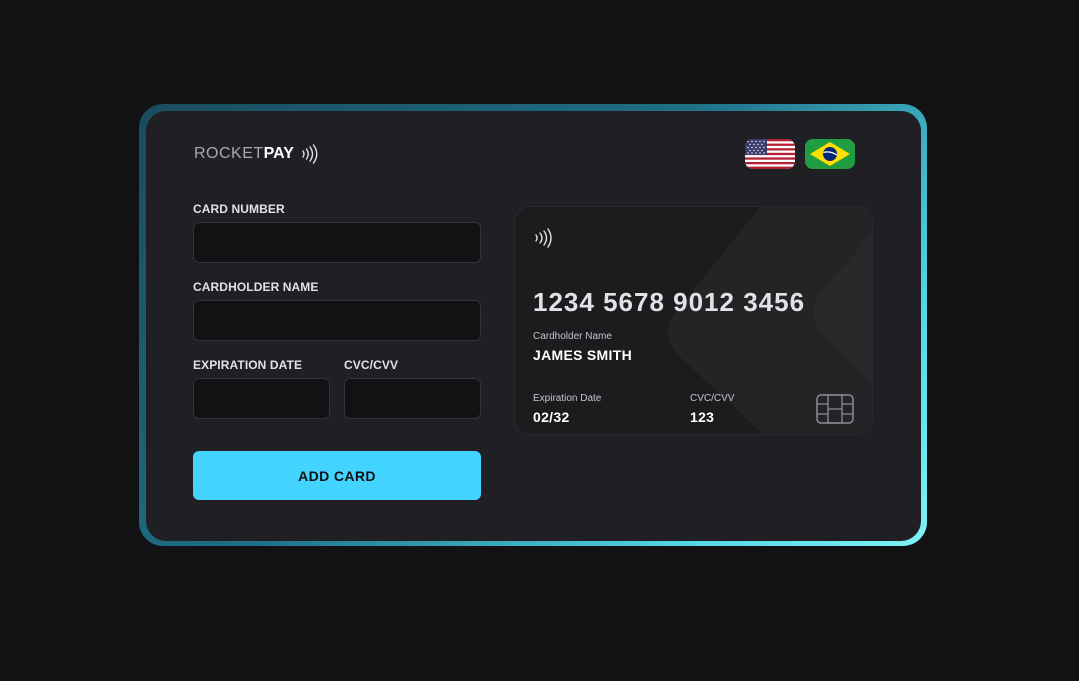 This screenshot has width=1079, height=681. Describe the element at coordinates (261, 398) in the screenshot. I see `expiration-date-input` at that location.